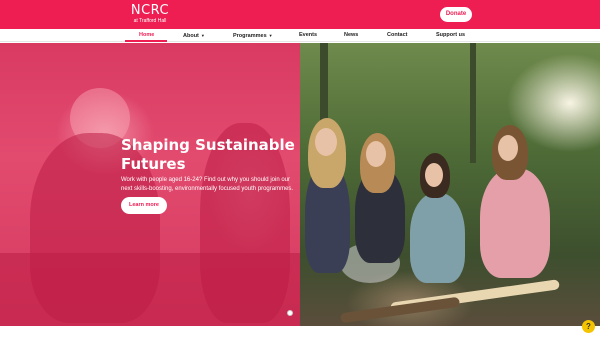  What do you see at coordinates (150, 289) in the screenshot?
I see `ground-shadow` at bounding box center [150, 289].